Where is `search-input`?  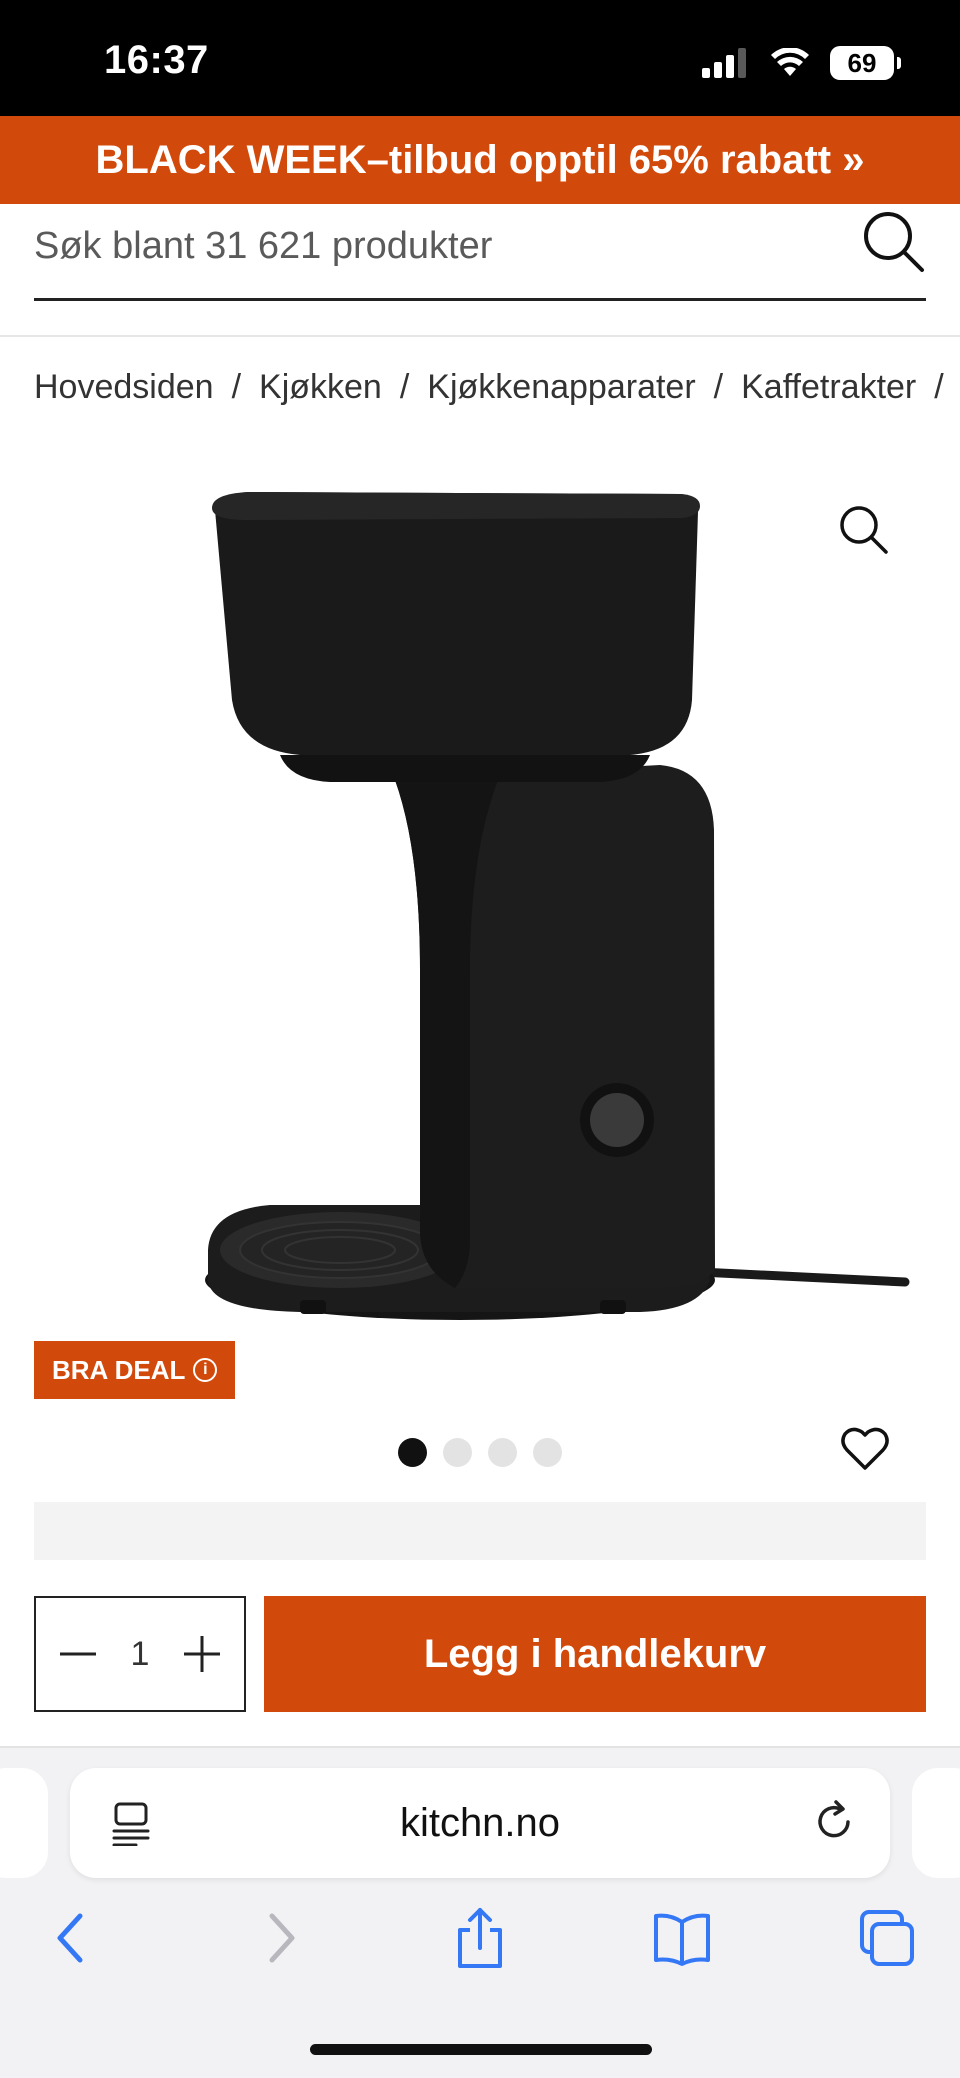 search-input is located at coordinates (434, 246).